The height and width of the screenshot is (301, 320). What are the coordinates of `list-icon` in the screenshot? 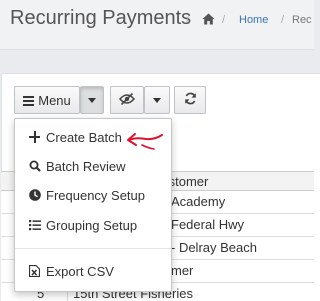 It's located at (35, 225).